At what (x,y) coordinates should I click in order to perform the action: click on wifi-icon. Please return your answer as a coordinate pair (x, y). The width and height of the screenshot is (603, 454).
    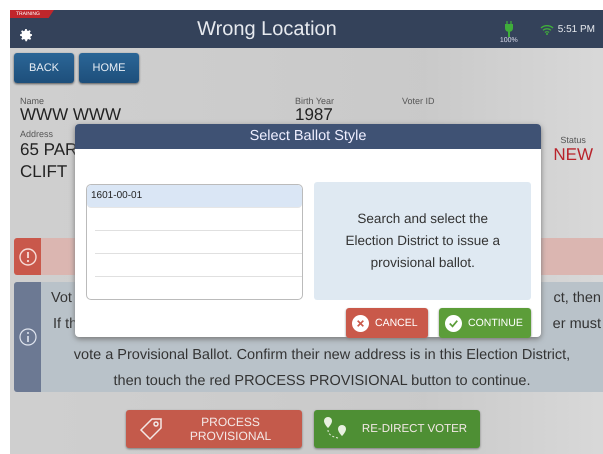
    Looking at the image, I should click on (547, 29).